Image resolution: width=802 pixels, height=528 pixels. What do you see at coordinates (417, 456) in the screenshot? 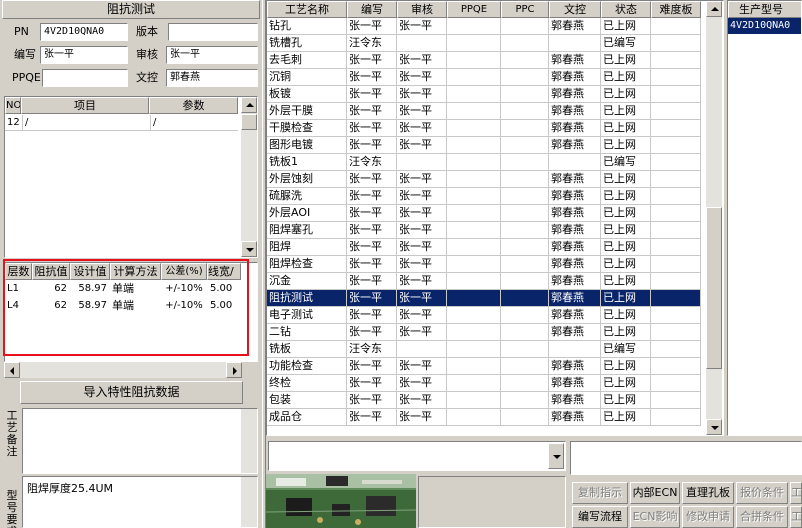
I see `combo-box-left` at bounding box center [417, 456].